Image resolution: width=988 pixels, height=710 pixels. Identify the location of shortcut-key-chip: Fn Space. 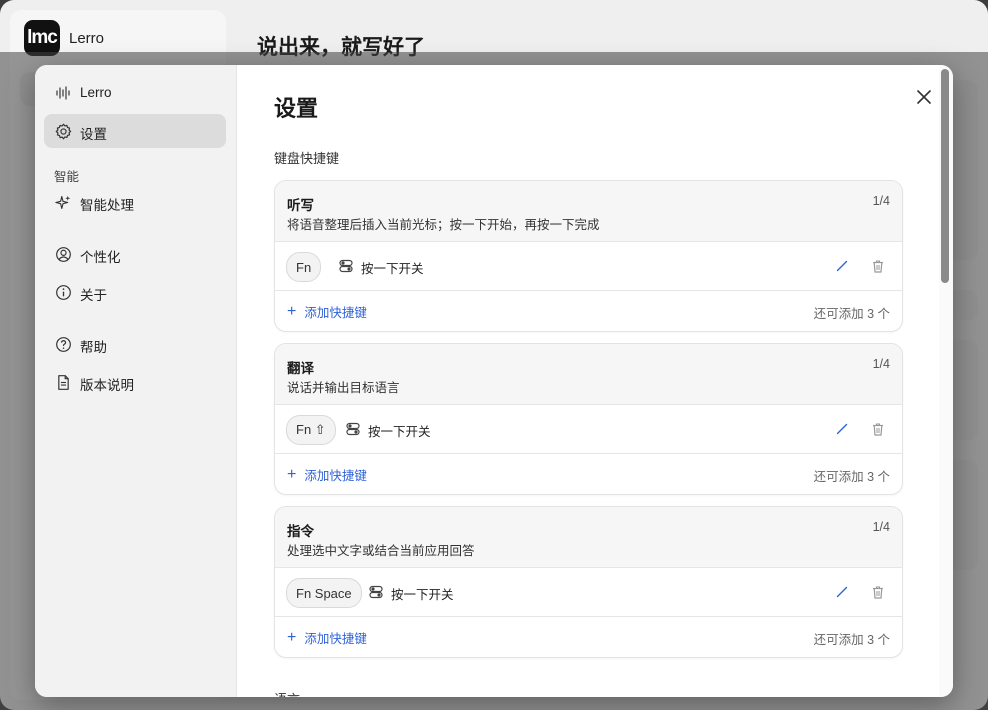
(324, 593).